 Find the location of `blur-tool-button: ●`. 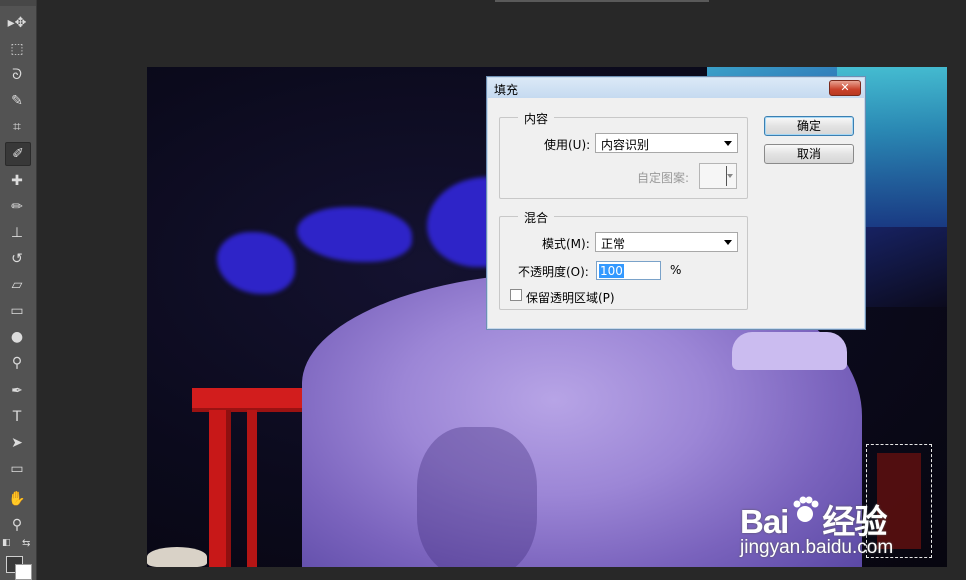

blur-tool-button: ● is located at coordinates (17, 337).